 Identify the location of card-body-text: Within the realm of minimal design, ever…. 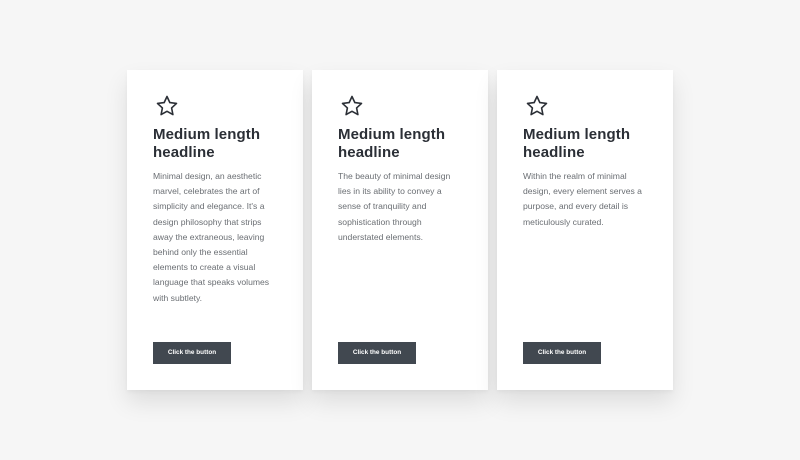
(582, 199).